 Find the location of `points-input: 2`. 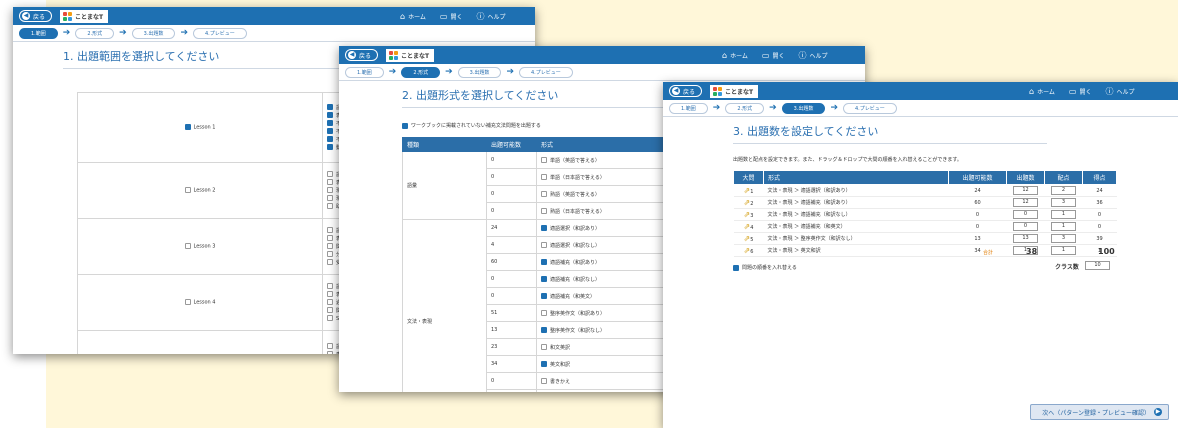

points-input: 2 is located at coordinates (1063, 190).